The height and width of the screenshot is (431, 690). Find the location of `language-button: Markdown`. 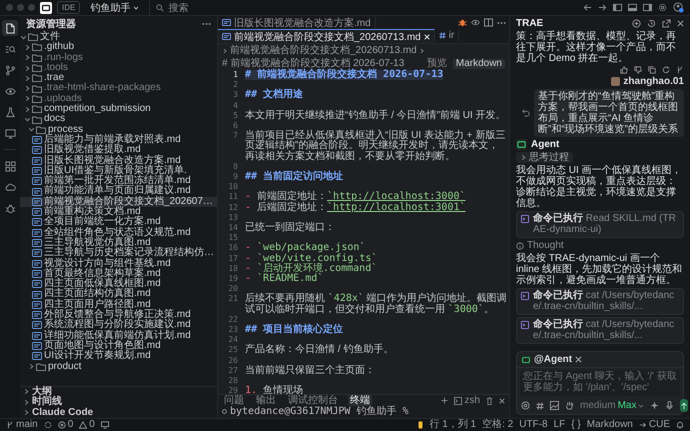

language-button: Markdown is located at coordinates (478, 63).